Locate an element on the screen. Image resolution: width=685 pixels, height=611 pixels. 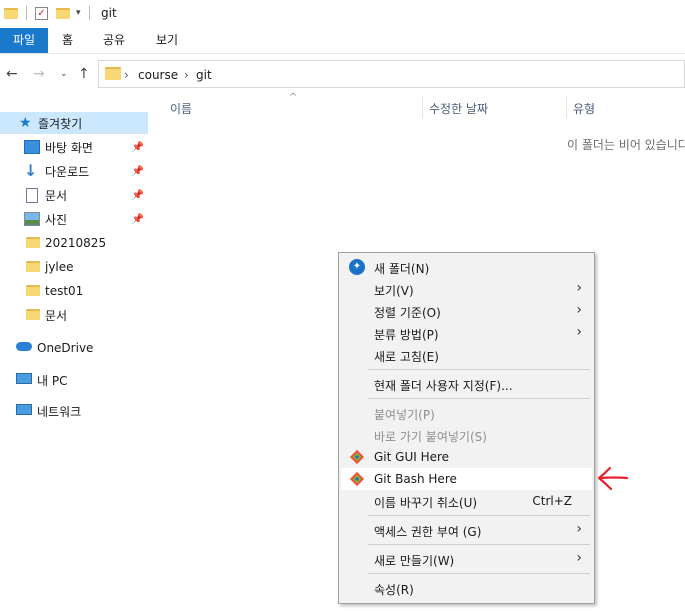
new-folder-plus-icon: ✦ is located at coordinates (357, 267).